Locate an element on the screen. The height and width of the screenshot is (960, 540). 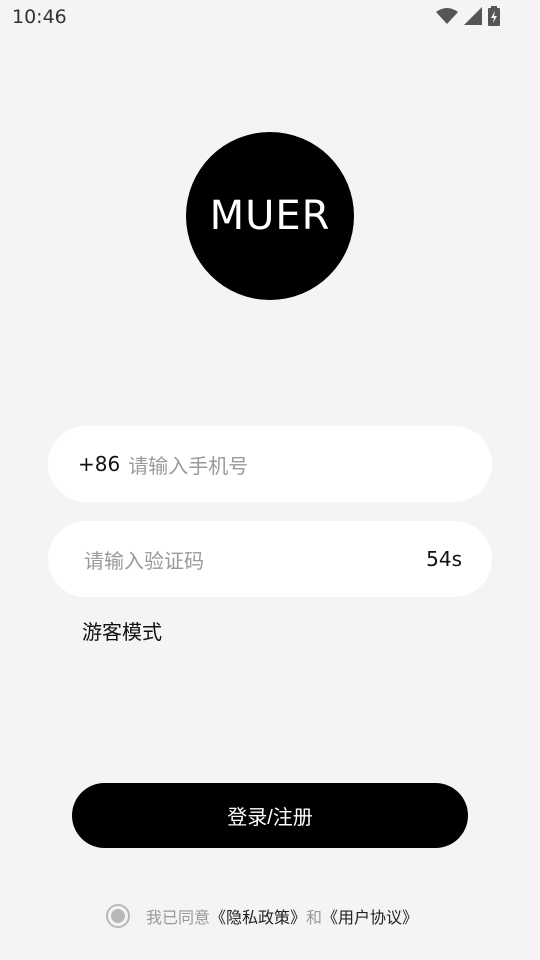
phone-input: +86 请输入手机号 is located at coordinates (270, 464).